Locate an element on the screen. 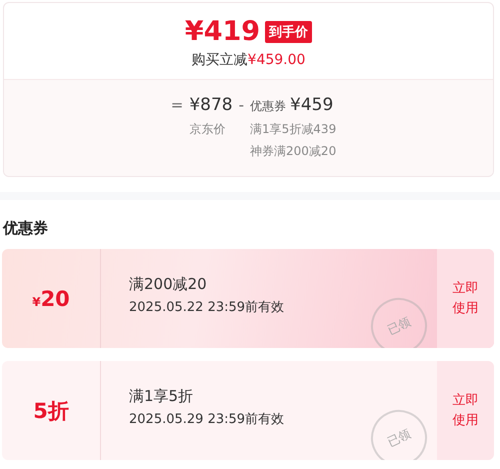  final-price: ¥419 is located at coordinates (222, 32).